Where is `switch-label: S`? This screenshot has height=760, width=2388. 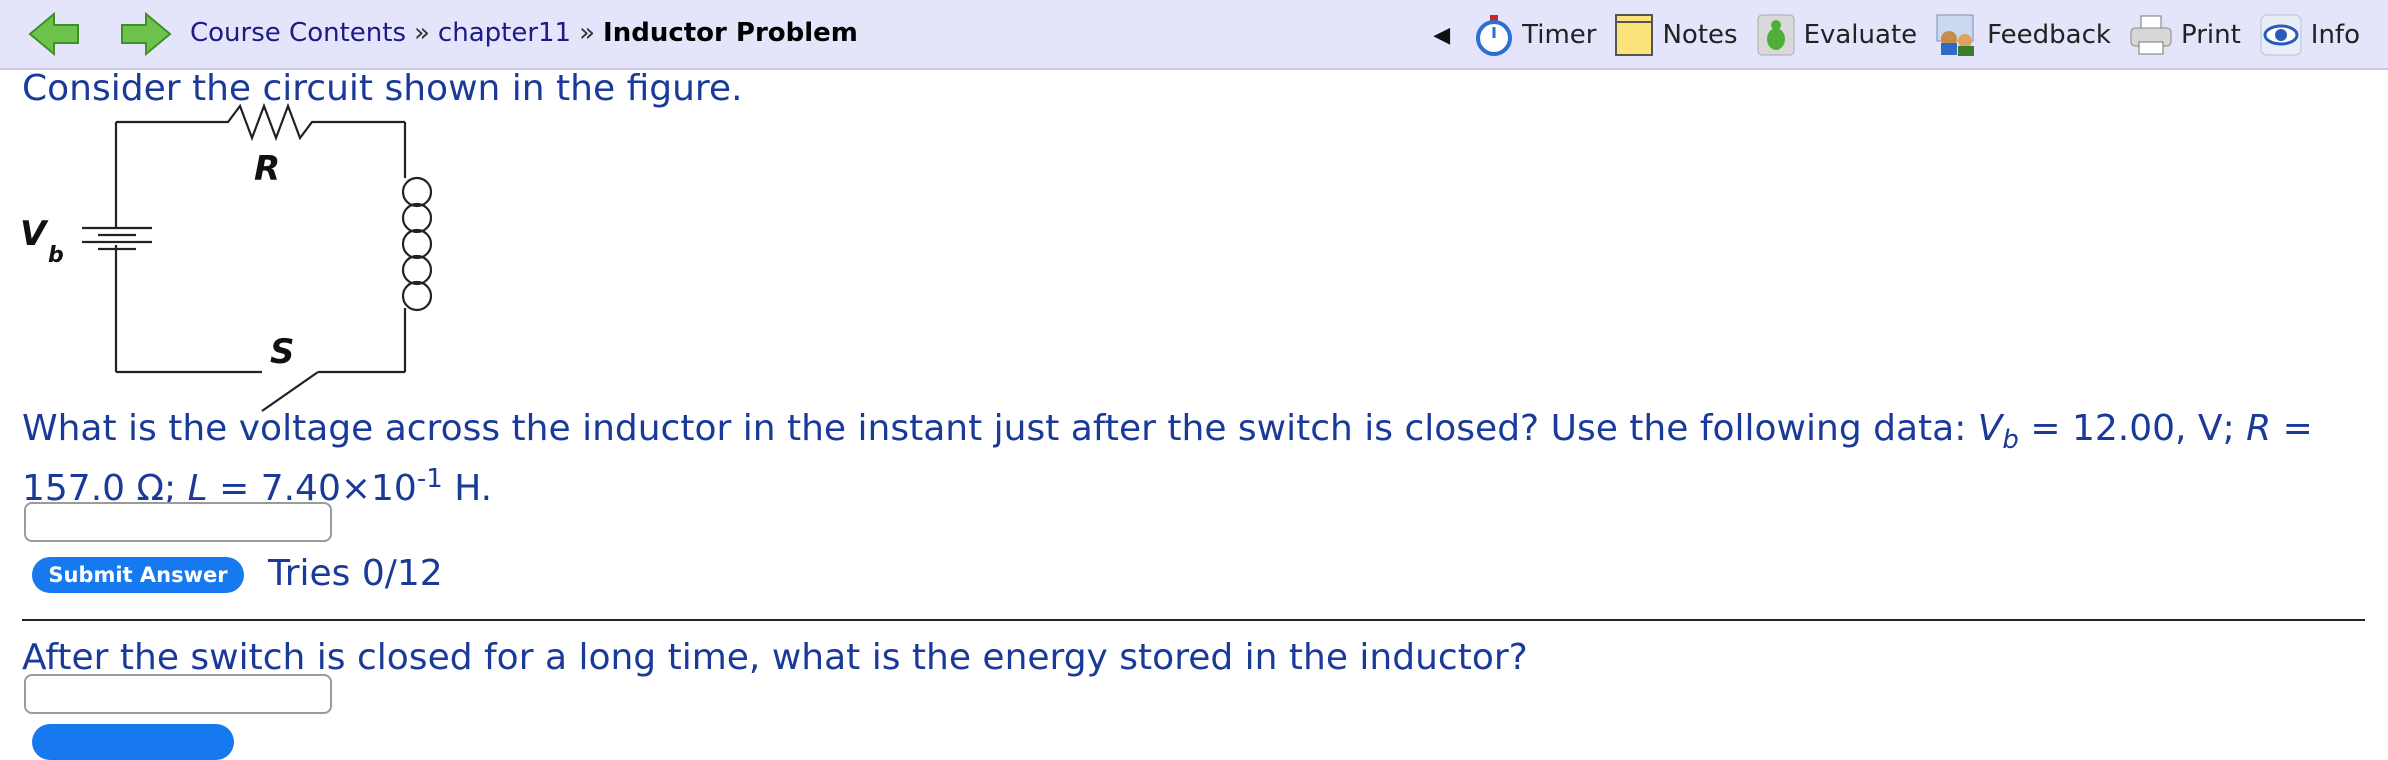
switch-label: S is located at coordinates (282, 352).